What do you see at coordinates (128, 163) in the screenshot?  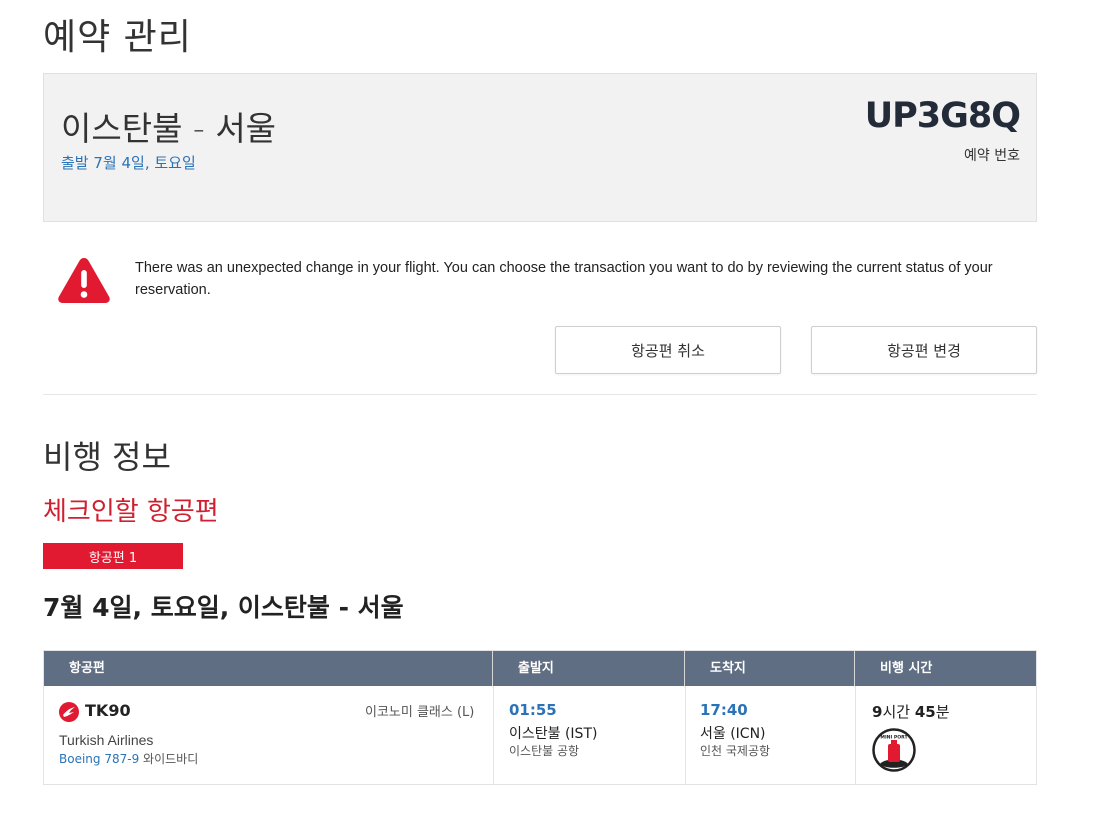 I see `departure-date: 출발 7월 4일, 토요일` at bounding box center [128, 163].